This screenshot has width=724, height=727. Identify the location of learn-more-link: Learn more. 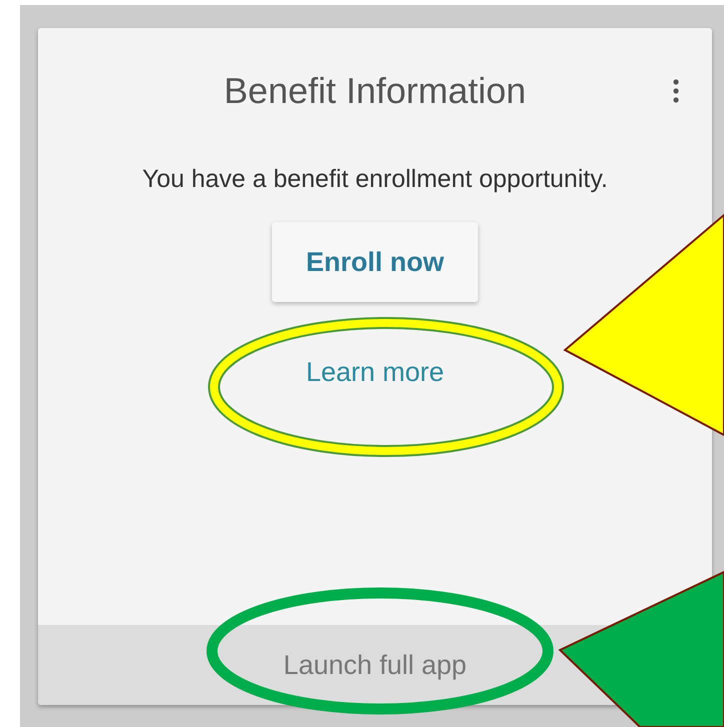
(375, 372).